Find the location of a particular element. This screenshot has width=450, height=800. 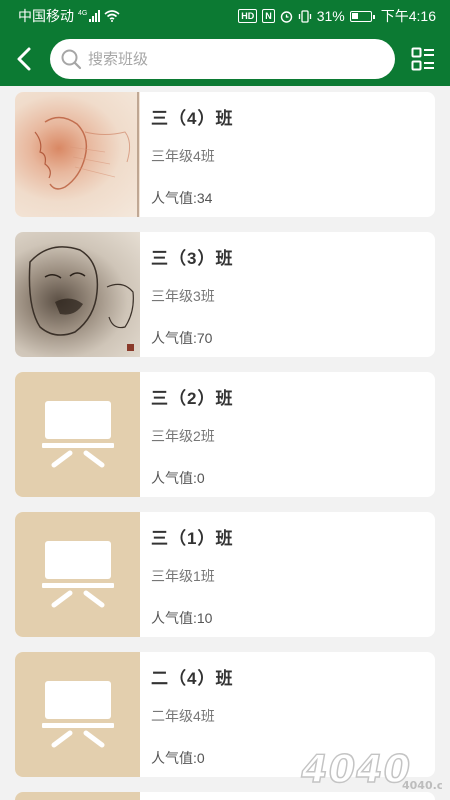

class-grade: 三年级4班 is located at coordinates (183, 156).